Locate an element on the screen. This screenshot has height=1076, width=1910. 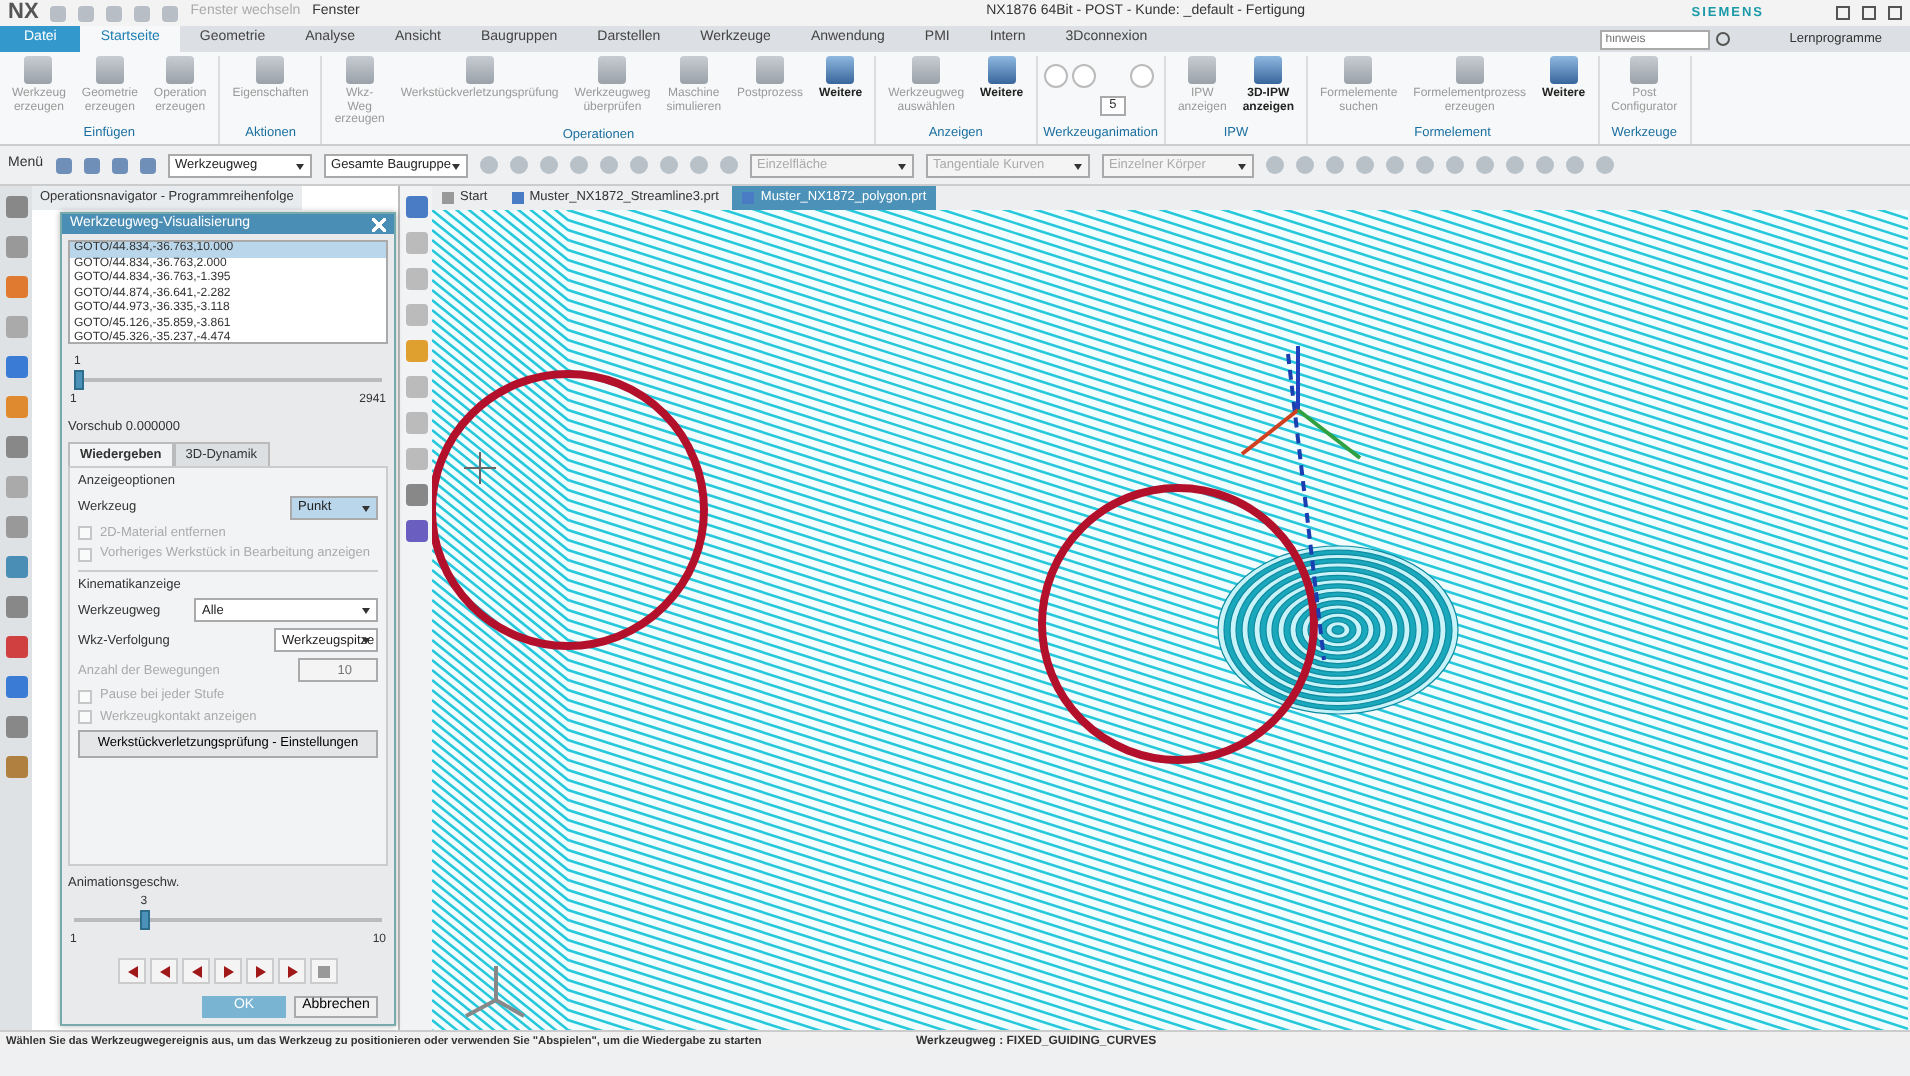
play-icon is located at coordinates (228, 971).